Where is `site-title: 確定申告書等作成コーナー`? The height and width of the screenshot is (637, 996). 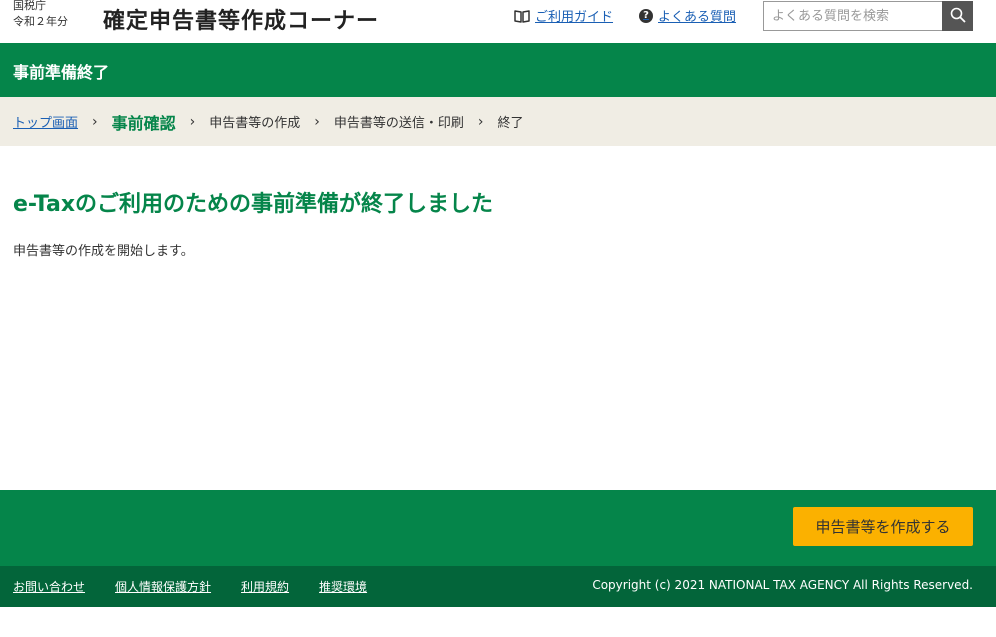
site-title: 確定申告書等作成コーナー is located at coordinates (241, 21).